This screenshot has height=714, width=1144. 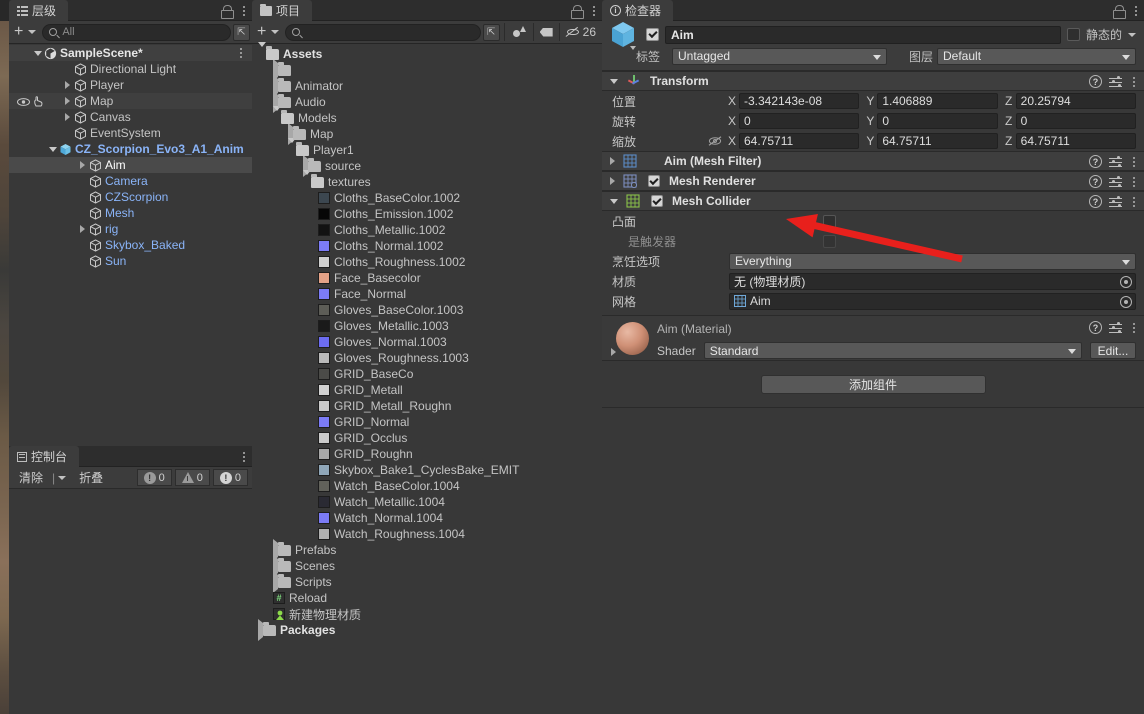 What do you see at coordinates (427, 134) in the screenshot?
I see `project-item-map: Map` at bounding box center [427, 134].